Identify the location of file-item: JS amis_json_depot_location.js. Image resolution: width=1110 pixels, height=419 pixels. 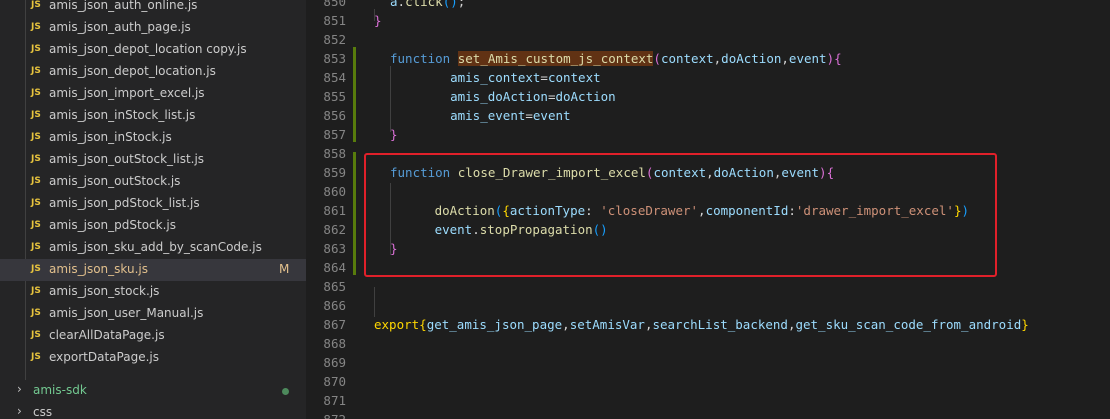
(153, 72).